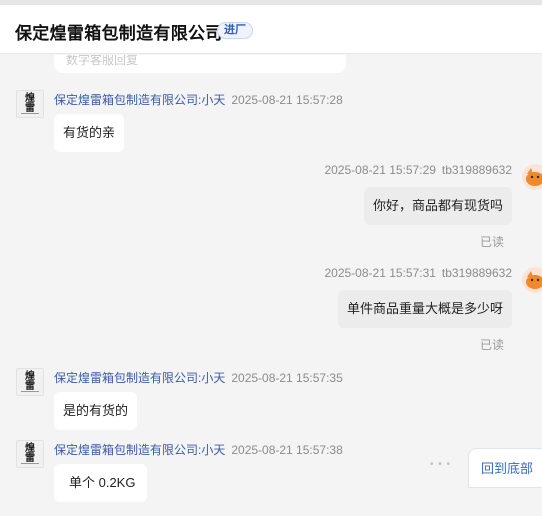 This screenshot has width=542, height=516. I want to click on chat-header: 保定煌雷箱包制造有限公司 进厂, so click(271, 29).